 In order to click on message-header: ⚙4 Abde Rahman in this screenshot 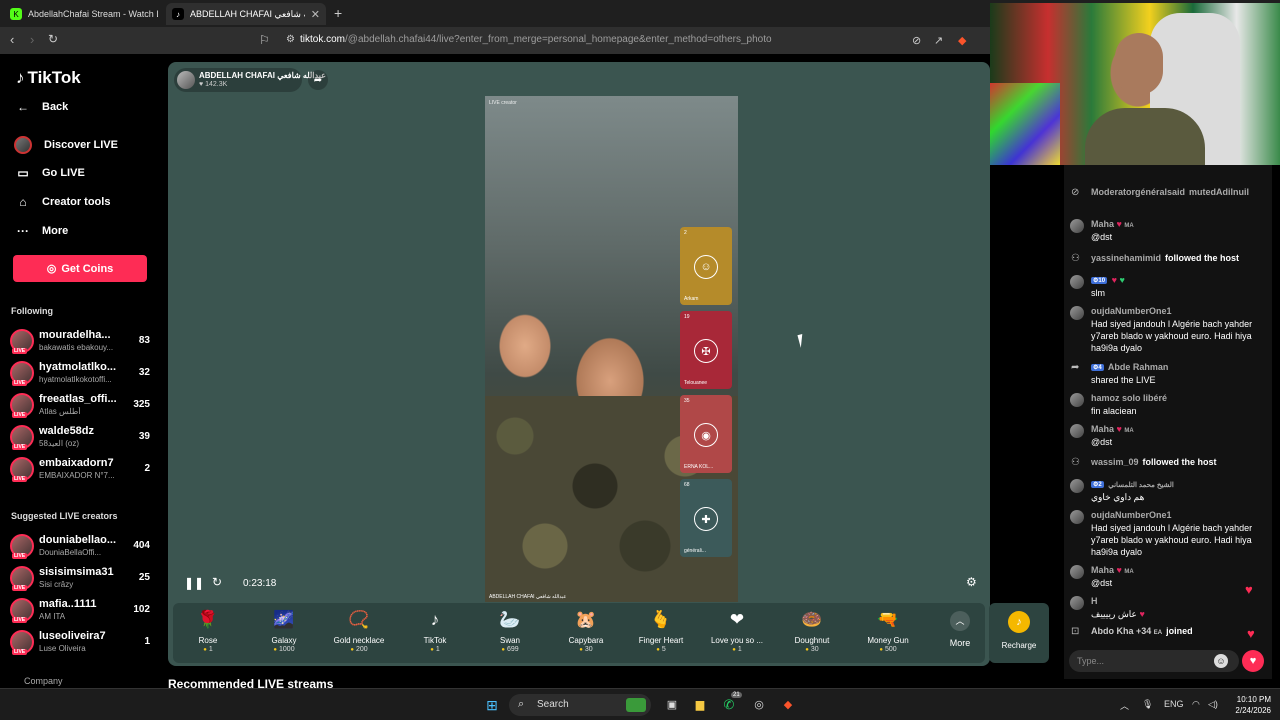, I will do `click(1129, 367)`.